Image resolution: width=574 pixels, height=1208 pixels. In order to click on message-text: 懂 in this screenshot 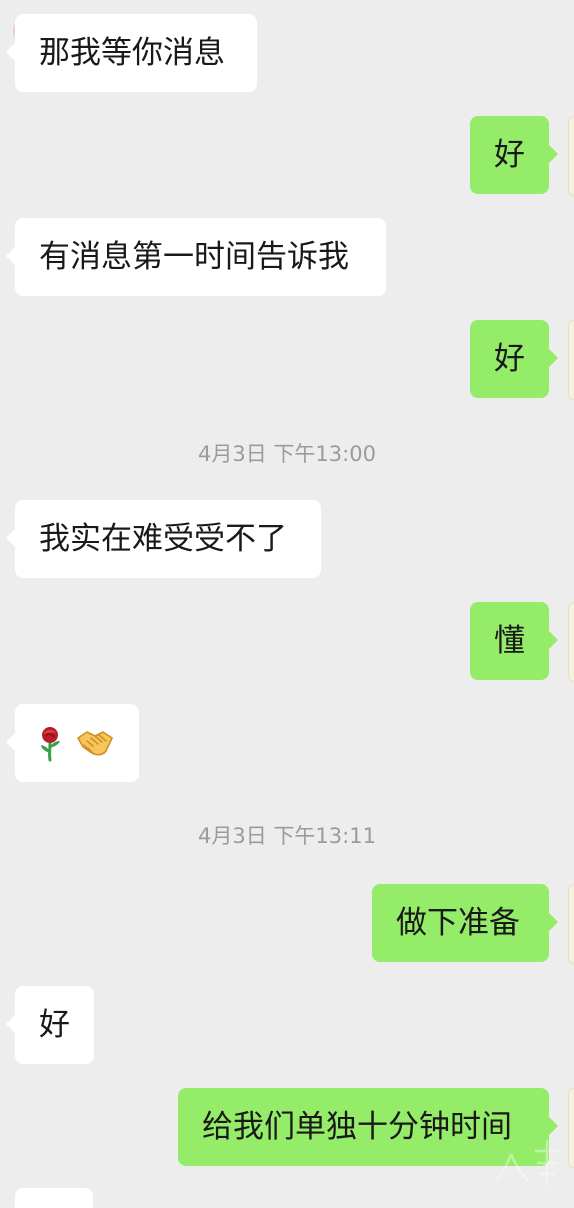, I will do `click(509, 640)`.